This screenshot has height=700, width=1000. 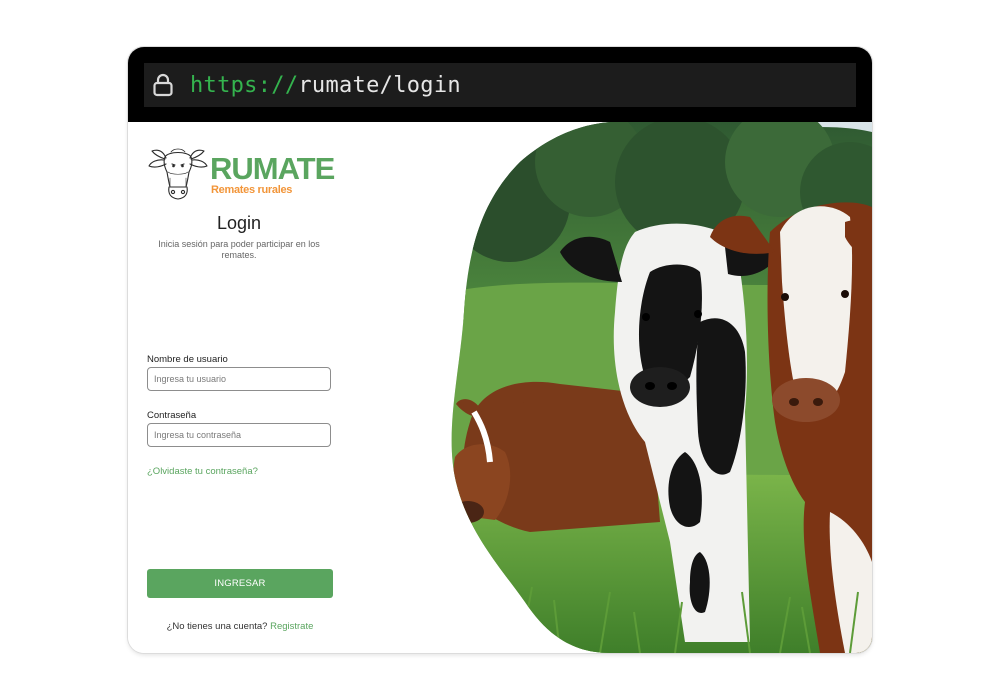 What do you see at coordinates (239, 435) in the screenshot?
I see `password-input` at bounding box center [239, 435].